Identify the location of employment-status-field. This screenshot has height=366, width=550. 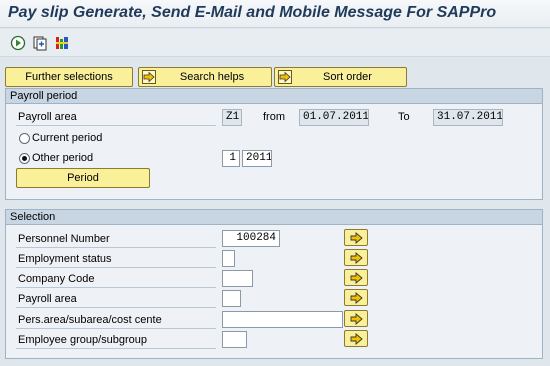
(228, 258).